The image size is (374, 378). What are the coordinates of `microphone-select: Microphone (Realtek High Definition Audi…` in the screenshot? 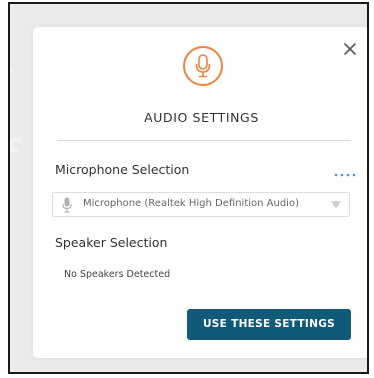 It's located at (201, 204).